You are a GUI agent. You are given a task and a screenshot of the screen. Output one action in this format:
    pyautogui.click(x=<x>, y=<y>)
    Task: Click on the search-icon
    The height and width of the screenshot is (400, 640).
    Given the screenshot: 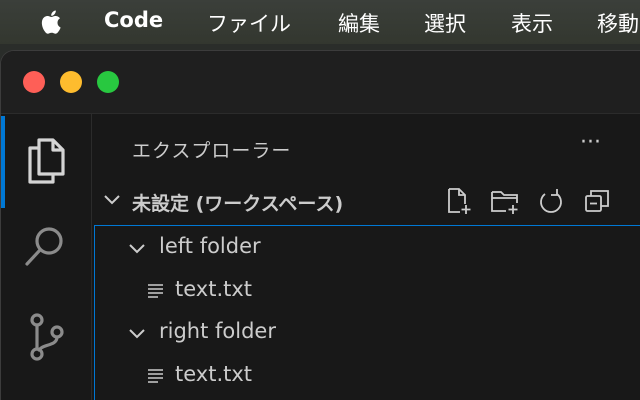 What is the action you would take?
    pyautogui.click(x=46, y=245)
    